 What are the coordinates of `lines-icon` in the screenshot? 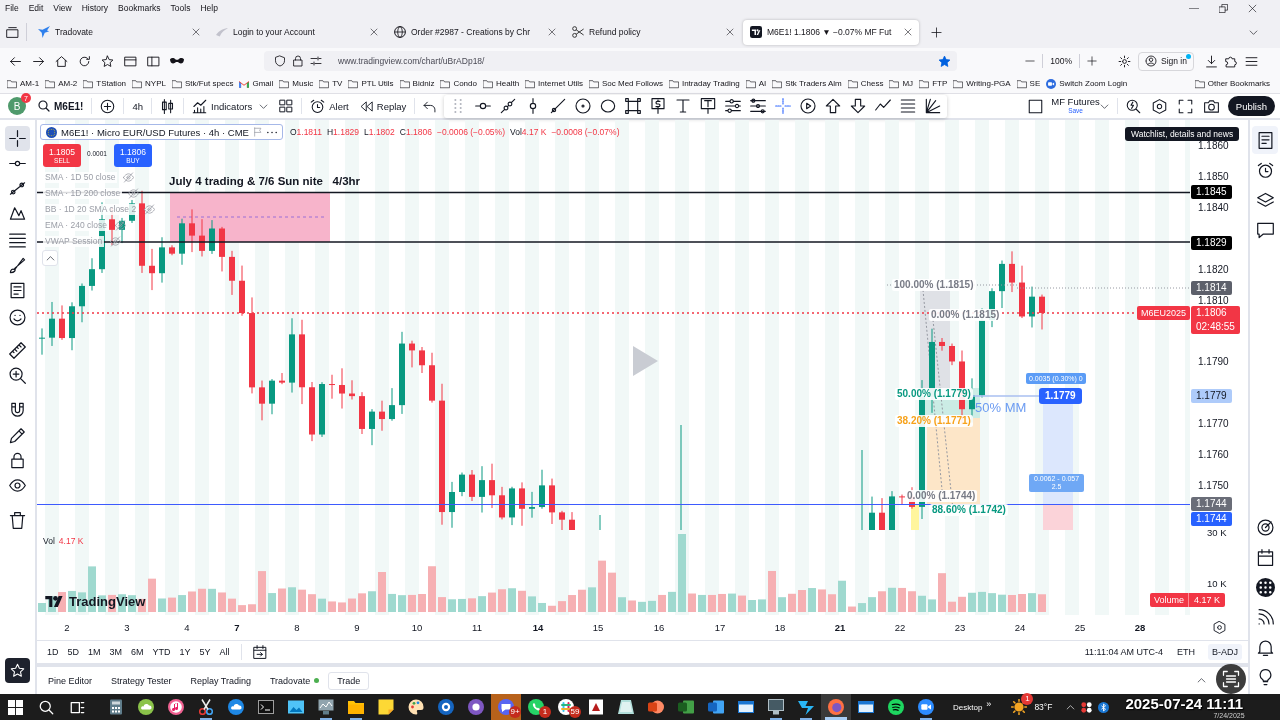 It's located at (908, 106).